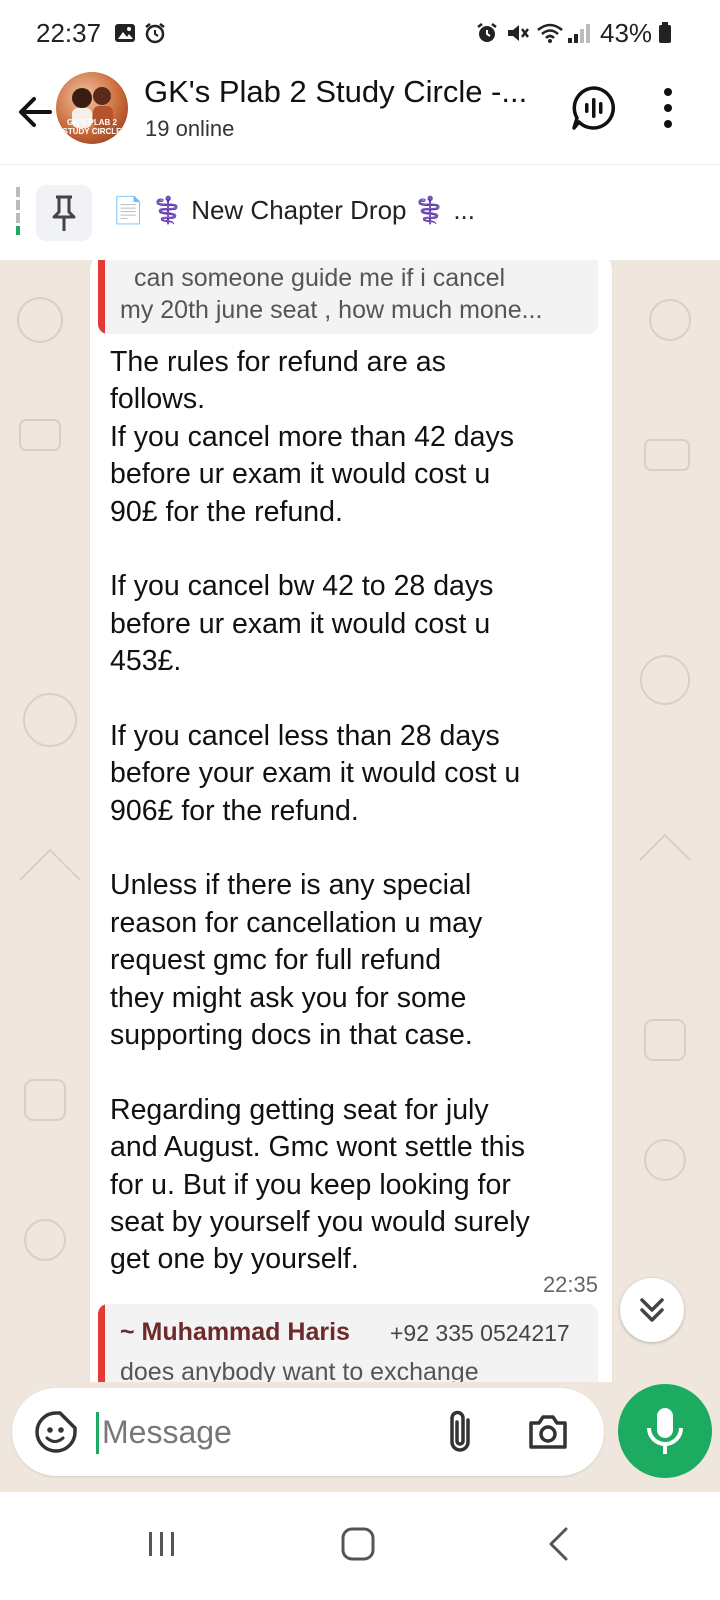  I want to click on message-line: If you cancel more than 42 days, so click(312, 436).